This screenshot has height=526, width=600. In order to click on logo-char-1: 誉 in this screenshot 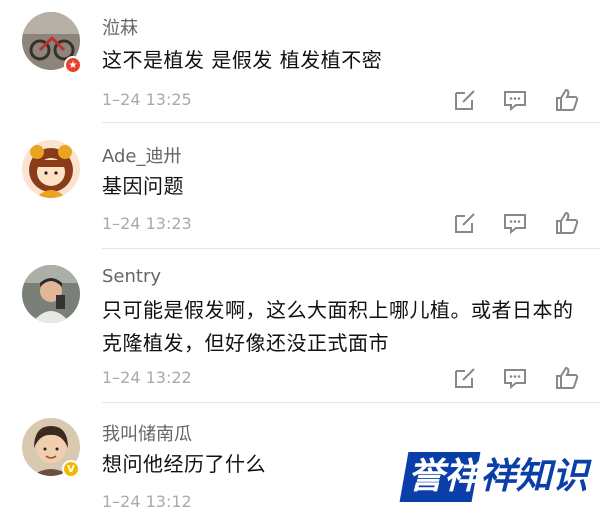, I will do `click(426, 476)`.